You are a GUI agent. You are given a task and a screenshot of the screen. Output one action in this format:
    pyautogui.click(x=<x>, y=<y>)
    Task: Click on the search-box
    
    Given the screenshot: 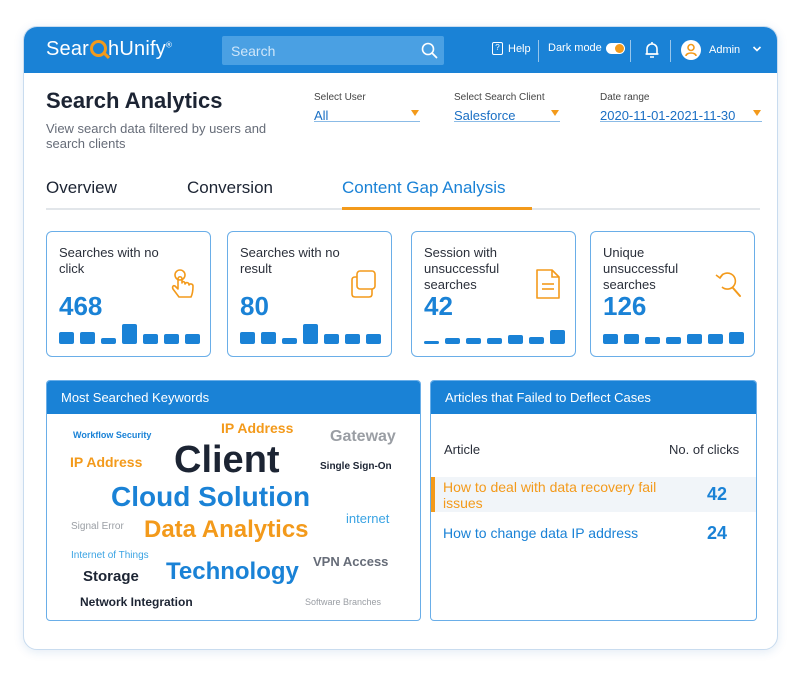 What is the action you would take?
    pyautogui.click(x=333, y=50)
    